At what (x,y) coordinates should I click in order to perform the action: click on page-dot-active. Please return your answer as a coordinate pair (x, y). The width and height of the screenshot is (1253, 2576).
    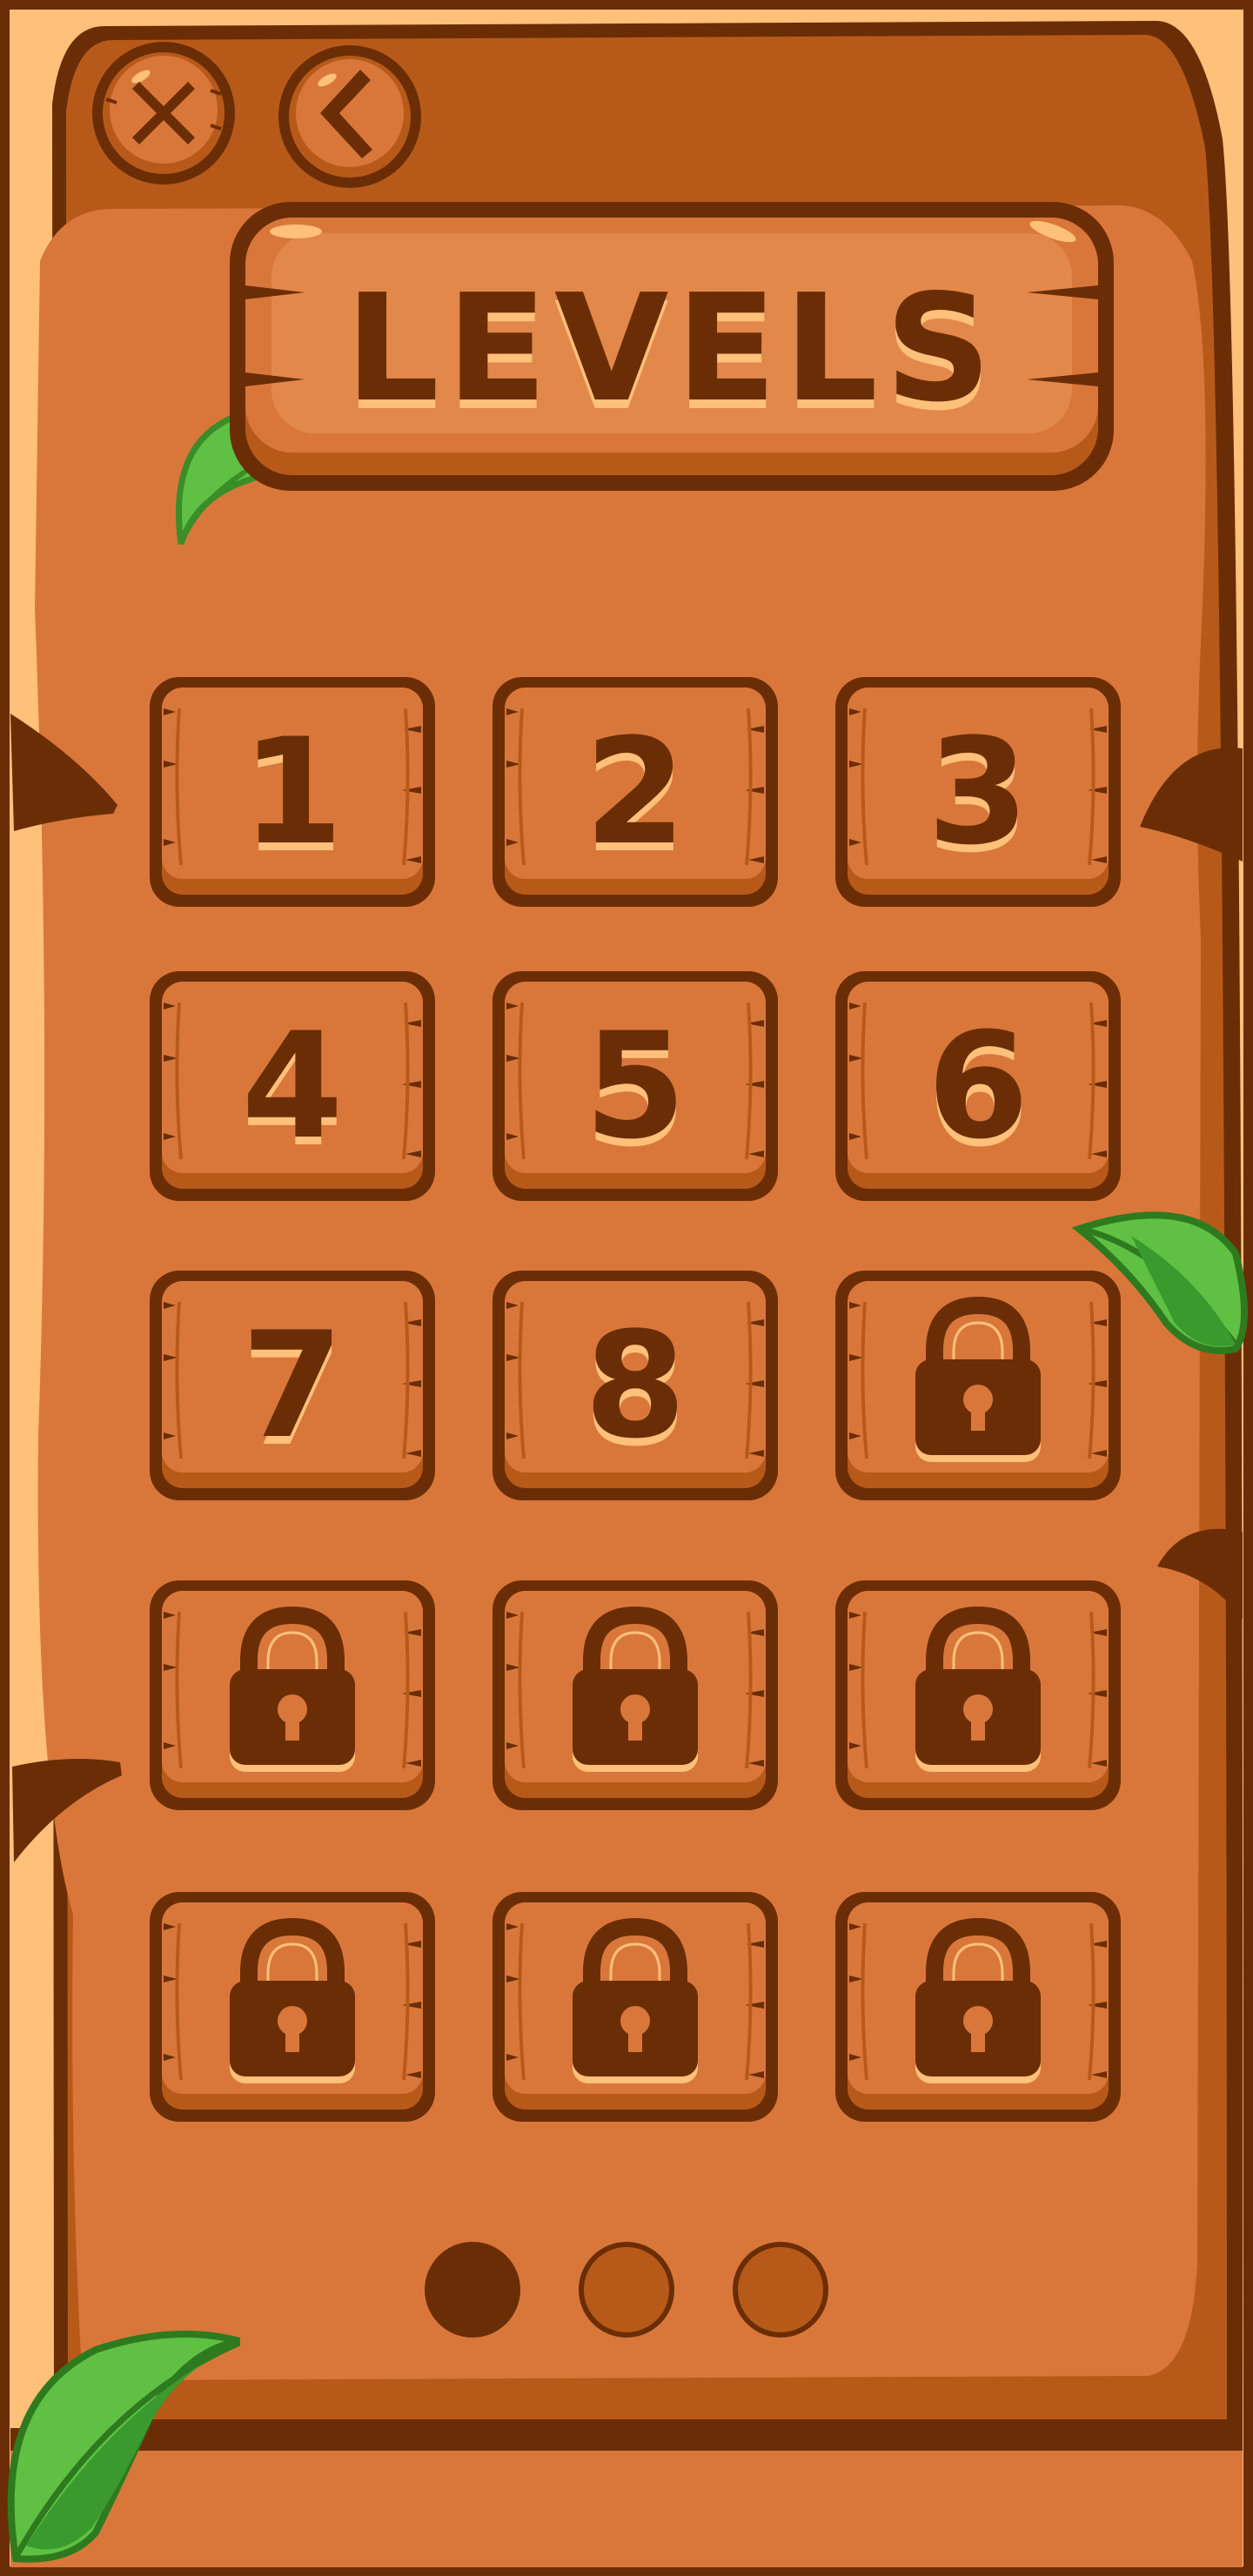
    Looking at the image, I should click on (472, 2290).